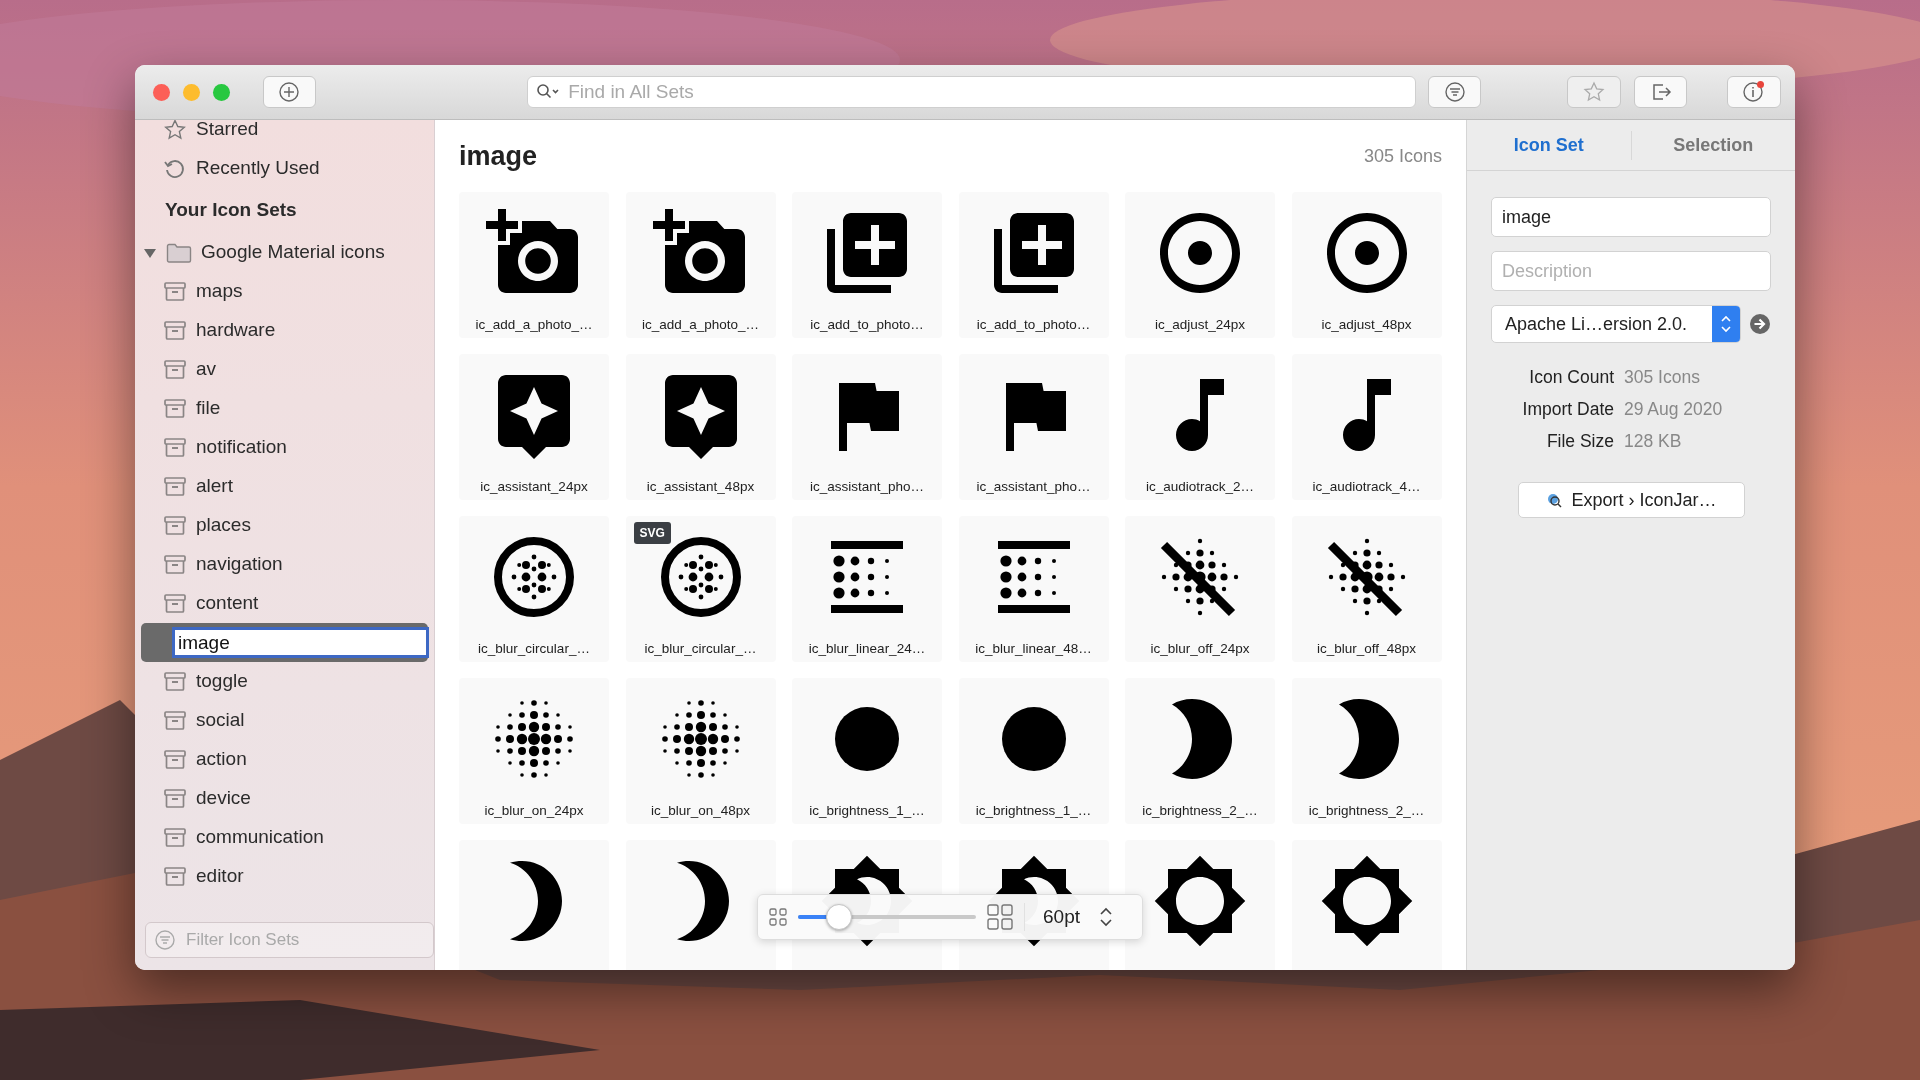  Describe the element at coordinates (1631, 217) in the screenshot. I see `name-field: image` at that location.